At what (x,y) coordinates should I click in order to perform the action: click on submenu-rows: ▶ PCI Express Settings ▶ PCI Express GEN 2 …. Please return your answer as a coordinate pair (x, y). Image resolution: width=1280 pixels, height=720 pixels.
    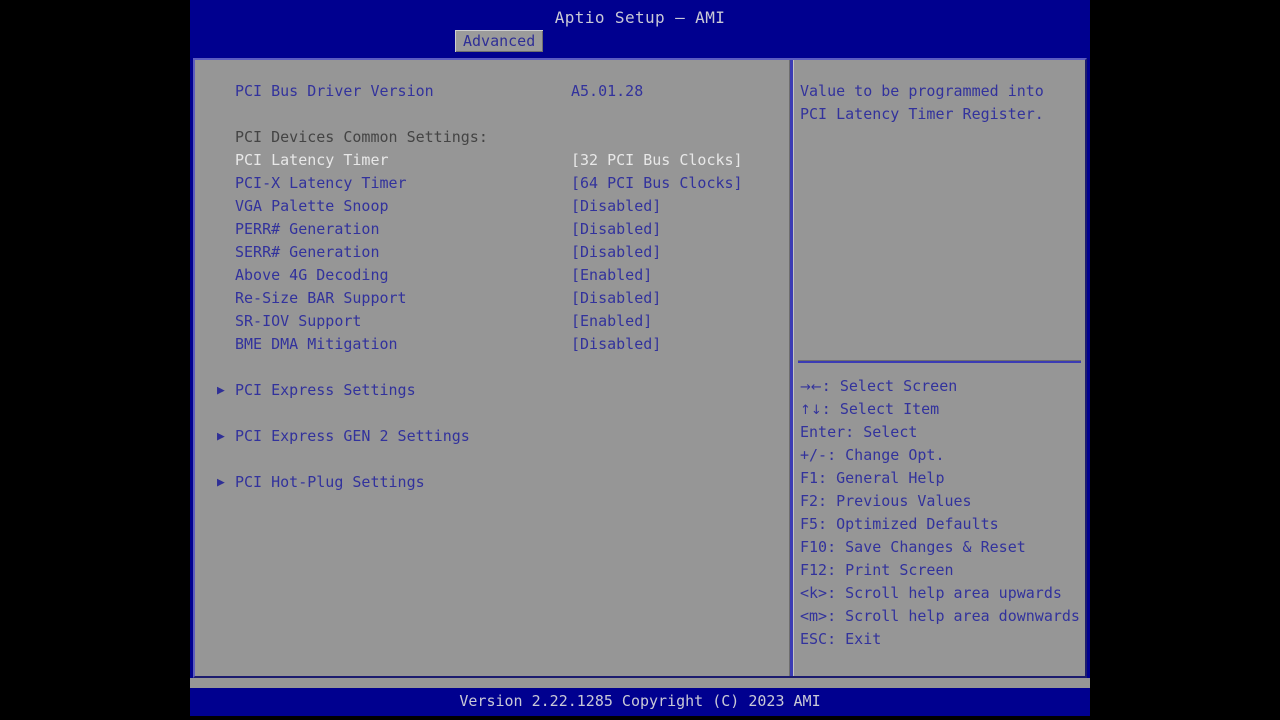
    Looking at the image, I should click on (501, 436).